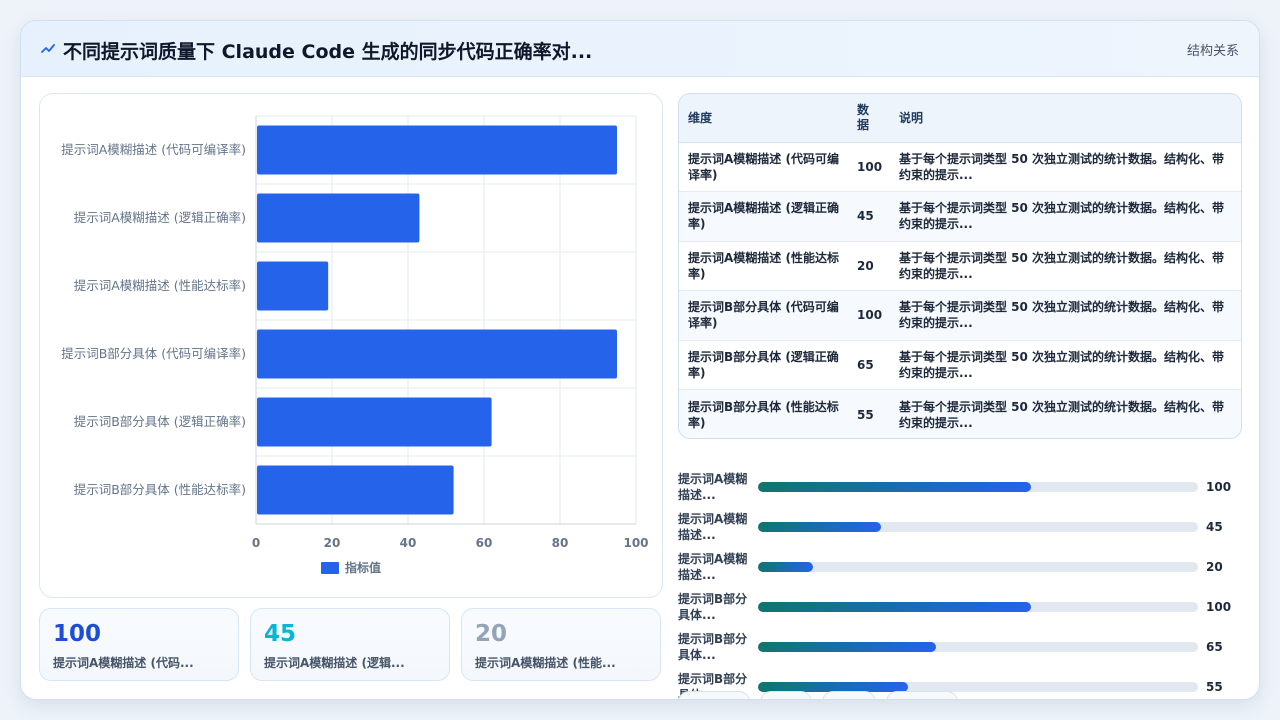 The width and height of the screenshot is (1280, 720). What do you see at coordinates (863, 117) in the screenshot?
I see `column-header-data-text: 数据` at bounding box center [863, 117].